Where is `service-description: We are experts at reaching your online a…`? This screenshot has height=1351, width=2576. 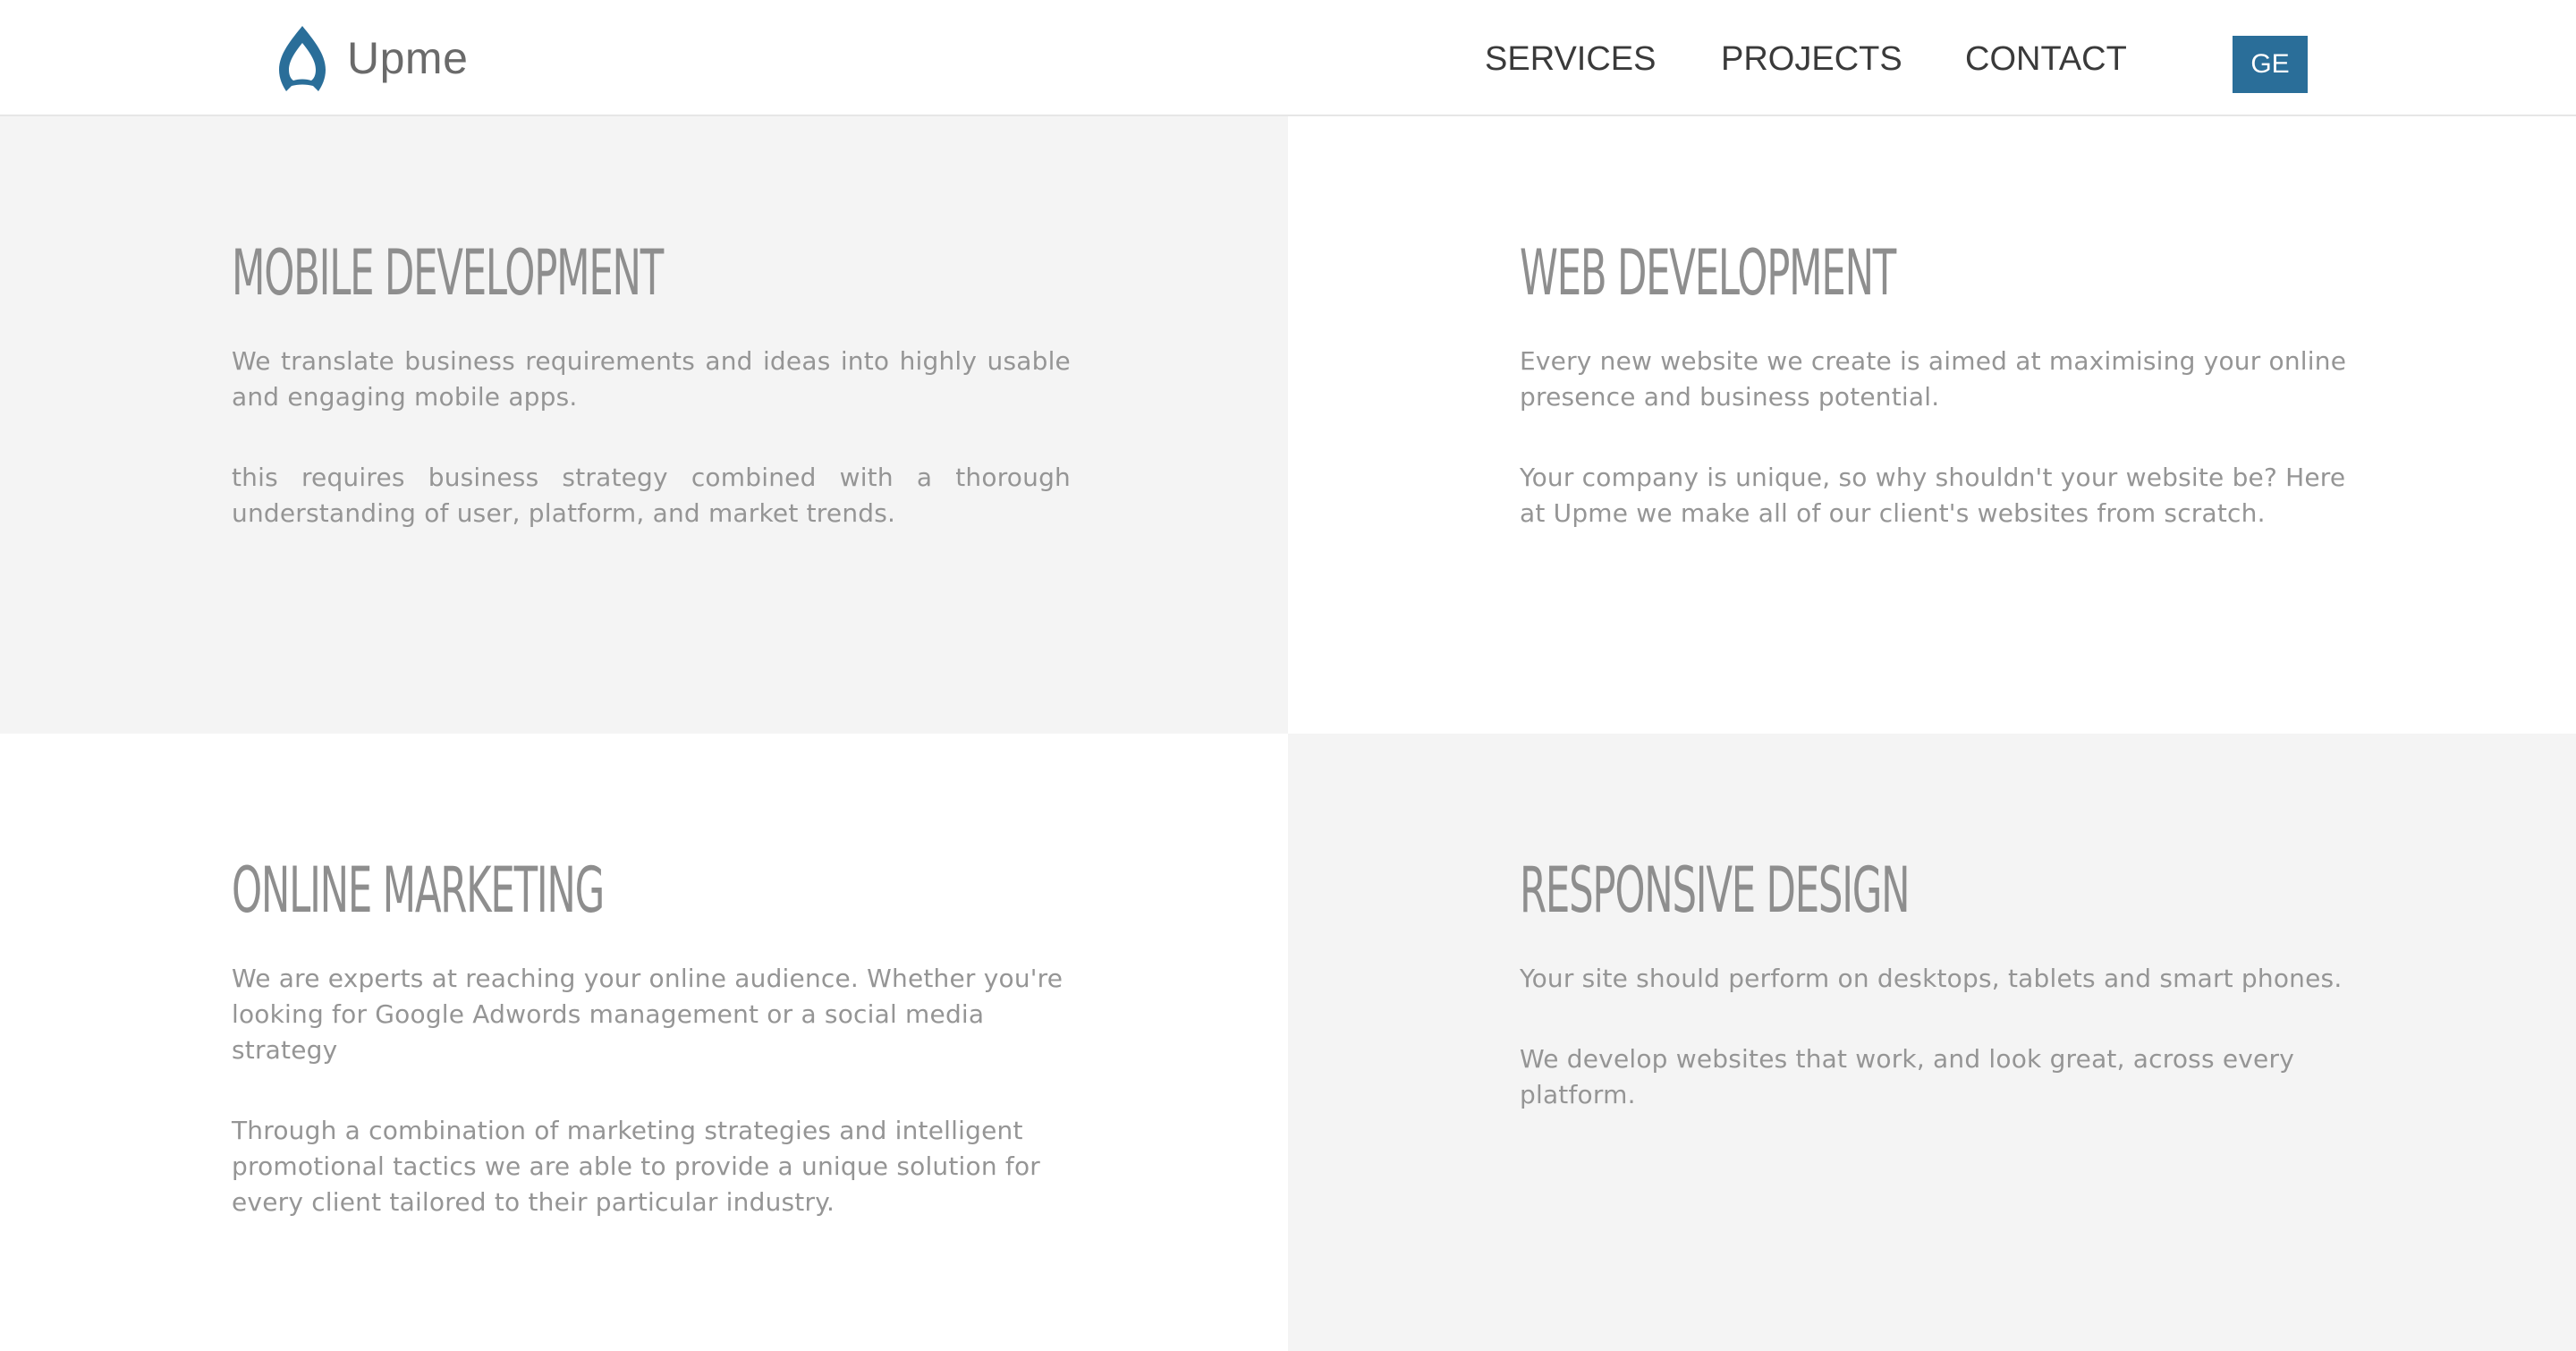
service-description: We are experts at reaching your online a… is located at coordinates (647, 1014).